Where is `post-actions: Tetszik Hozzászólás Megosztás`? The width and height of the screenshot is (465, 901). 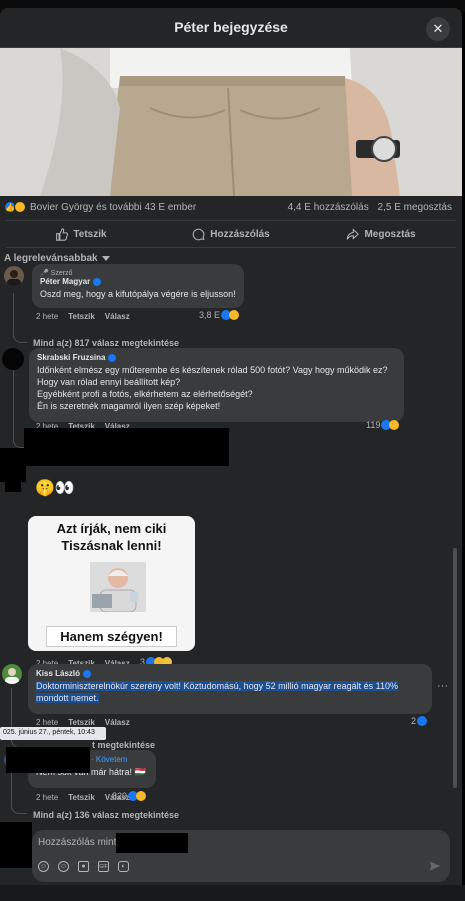
post-actions: Tetszik Hozzászólás Megosztás is located at coordinates (231, 234).